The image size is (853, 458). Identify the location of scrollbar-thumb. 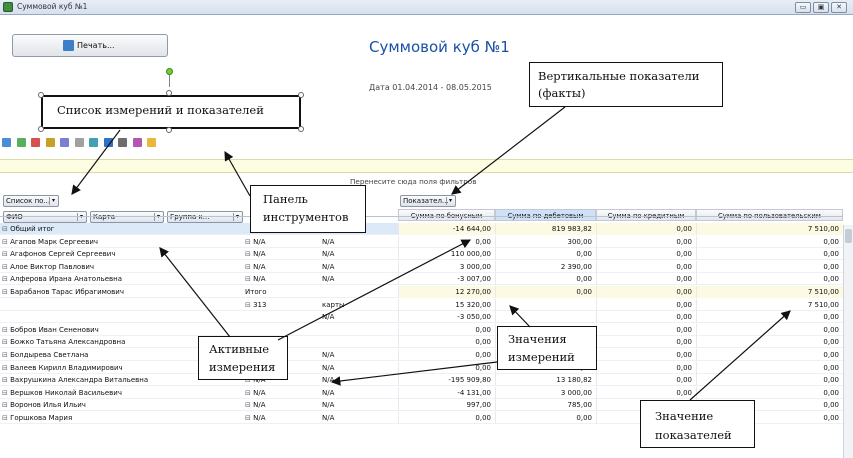
(848, 236).